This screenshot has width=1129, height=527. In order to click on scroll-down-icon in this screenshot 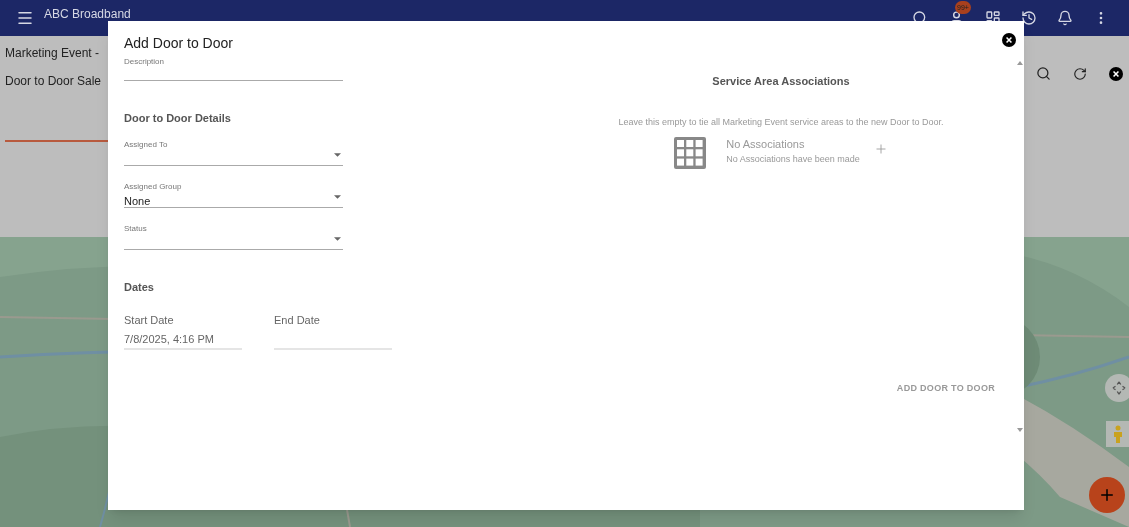, I will do `click(1019, 430)`.